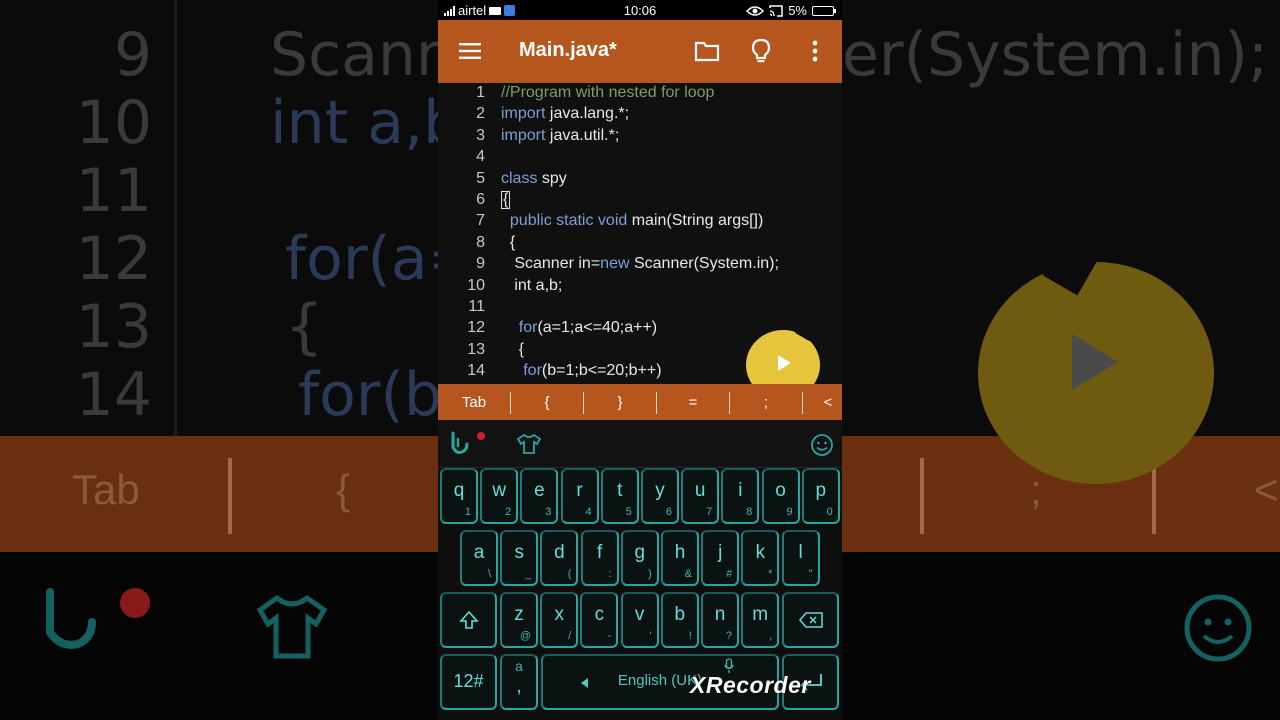 Image resolution: width=1280 pixels, height=720 pixels. Describe the element at coordinates (728, 636) in the screenshot. I see `key-alt-label: ?` at that location.